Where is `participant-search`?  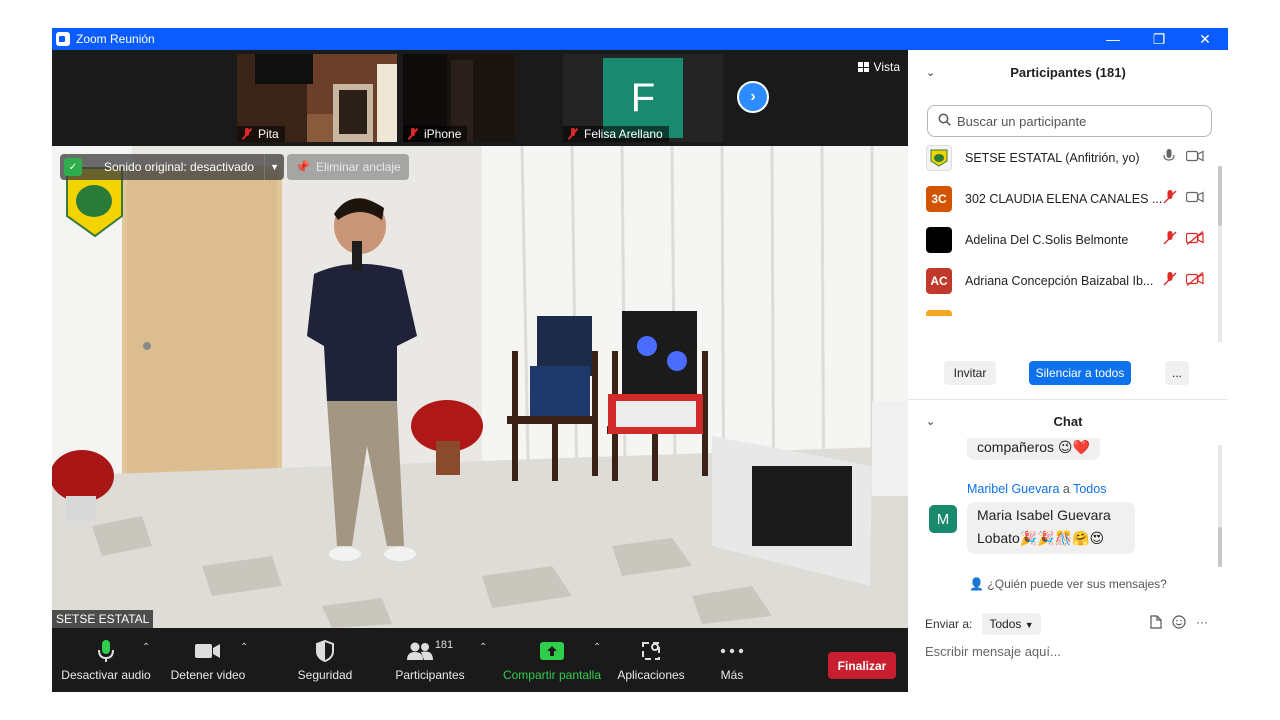
participant-search is located at coordinates (1069, 121).